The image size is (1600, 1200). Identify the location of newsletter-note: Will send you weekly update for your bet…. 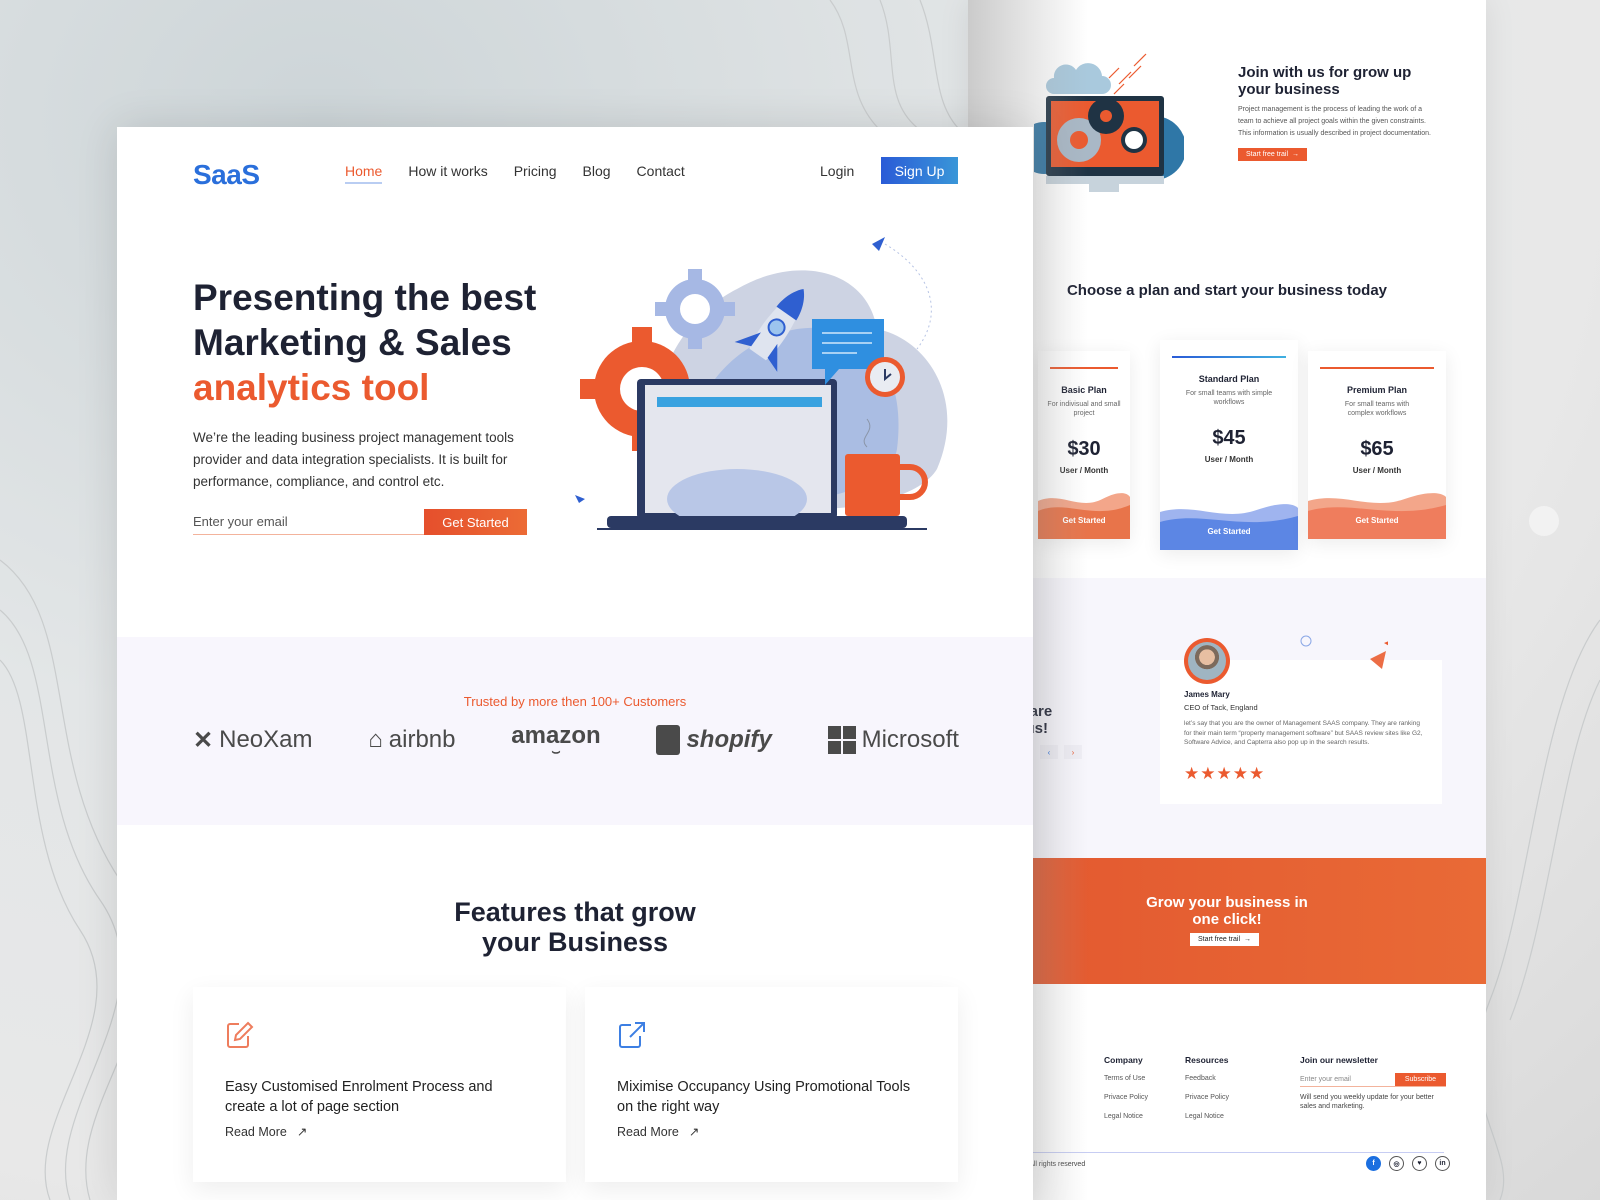
(1367, 1102).